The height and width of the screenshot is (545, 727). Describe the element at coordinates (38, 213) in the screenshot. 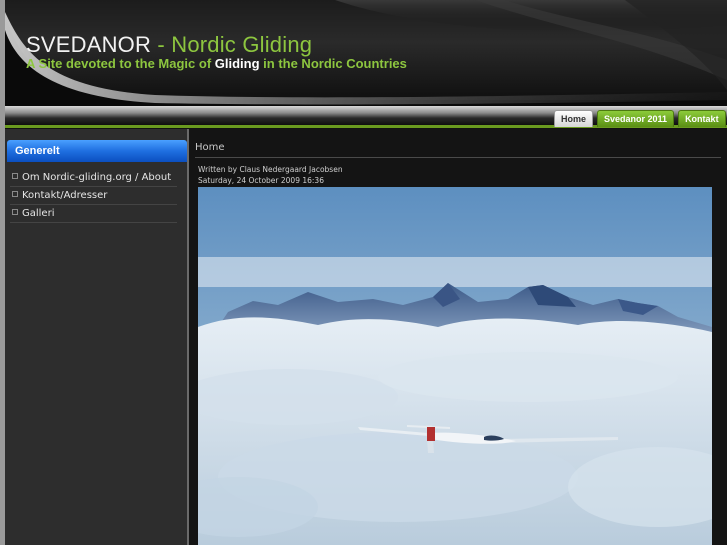

I see `sidebar-item-label: Galleri` at that location.